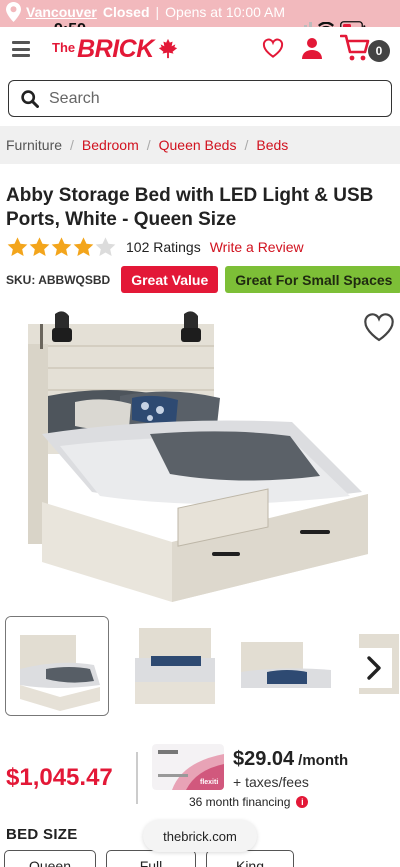 The image size is (400, 867). What do you see at coordinates (137, 778) in the screenshot?
I see `price-divider` at bounding box center [137, 778].